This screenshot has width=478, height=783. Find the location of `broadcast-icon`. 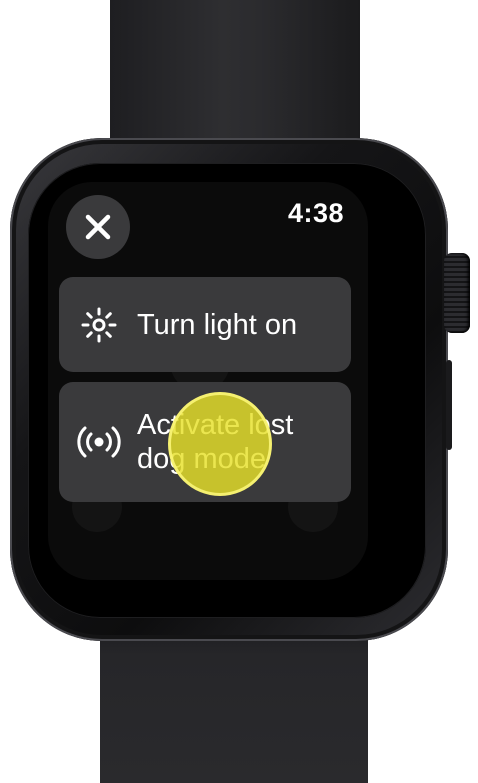

broadcast-icon is located at coordinates (99, 442).